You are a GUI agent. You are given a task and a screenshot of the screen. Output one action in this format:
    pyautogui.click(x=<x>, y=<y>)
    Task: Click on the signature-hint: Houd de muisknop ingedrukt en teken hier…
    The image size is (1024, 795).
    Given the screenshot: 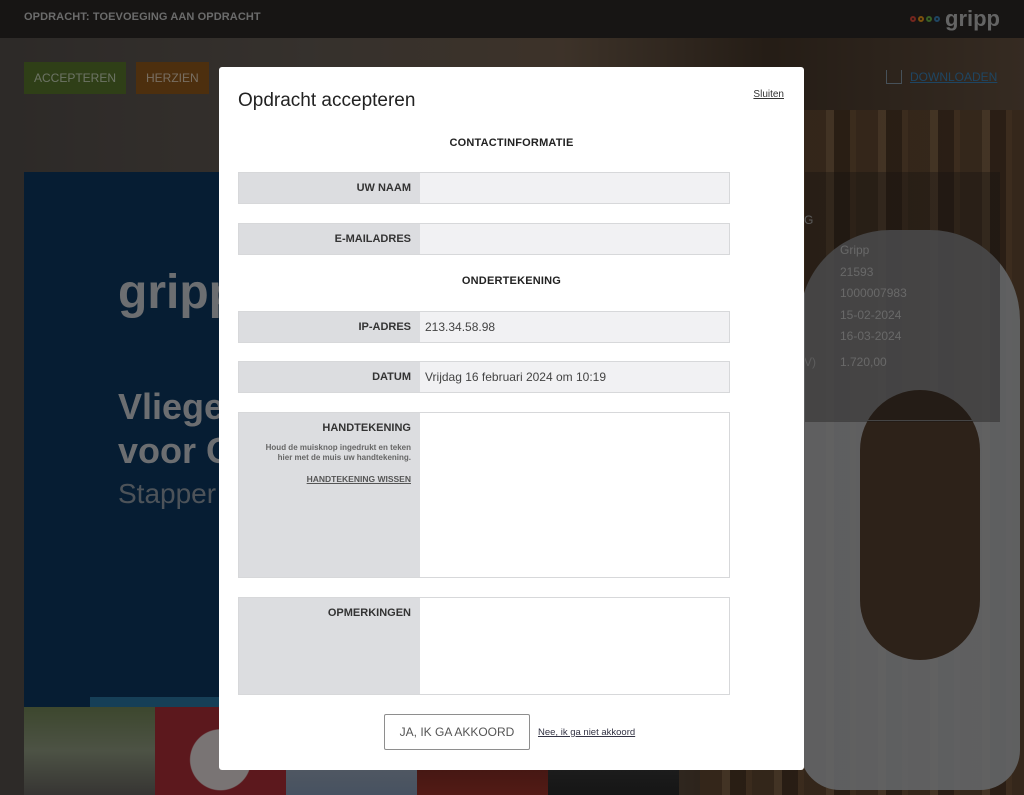 What is the action you would take?
    pyautogui.click(x=338, y=452)
    